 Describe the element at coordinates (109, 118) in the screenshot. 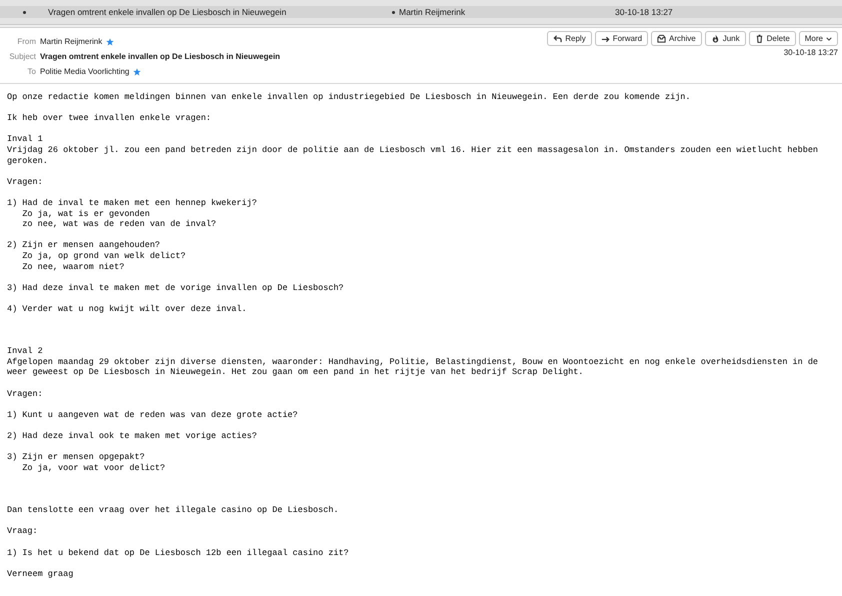

I see `paragraph: Ik heb over twee invallen enkele vragen:` at that location.